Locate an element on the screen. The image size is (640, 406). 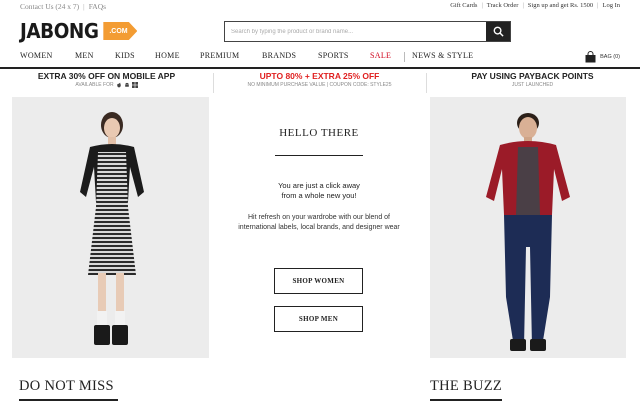
tagline-line-2: from a whole new you! is located at coordinates (319, 195).